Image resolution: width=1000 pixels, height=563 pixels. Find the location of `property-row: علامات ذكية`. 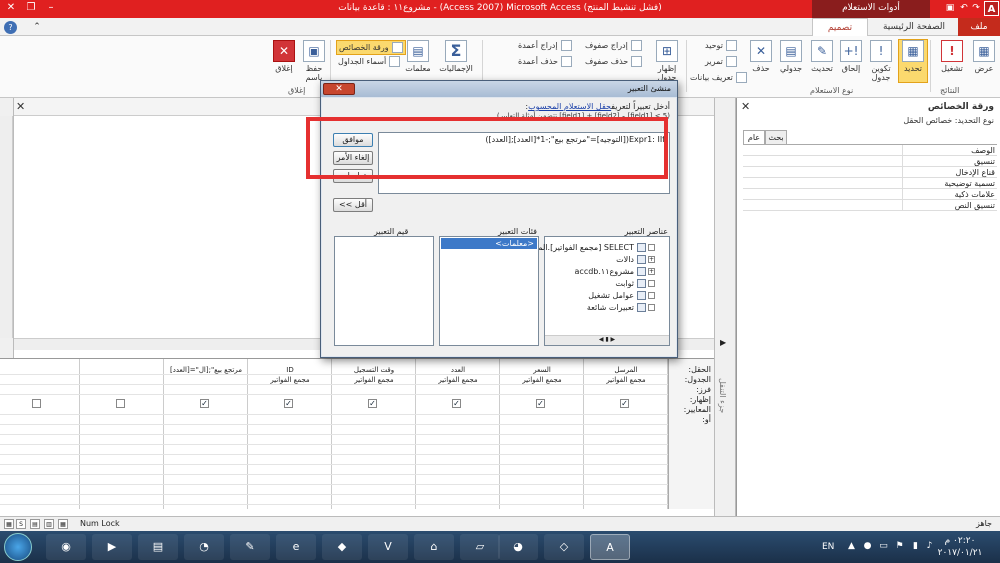

property-row: علامات ذكية is located at coordinates (870, 194).